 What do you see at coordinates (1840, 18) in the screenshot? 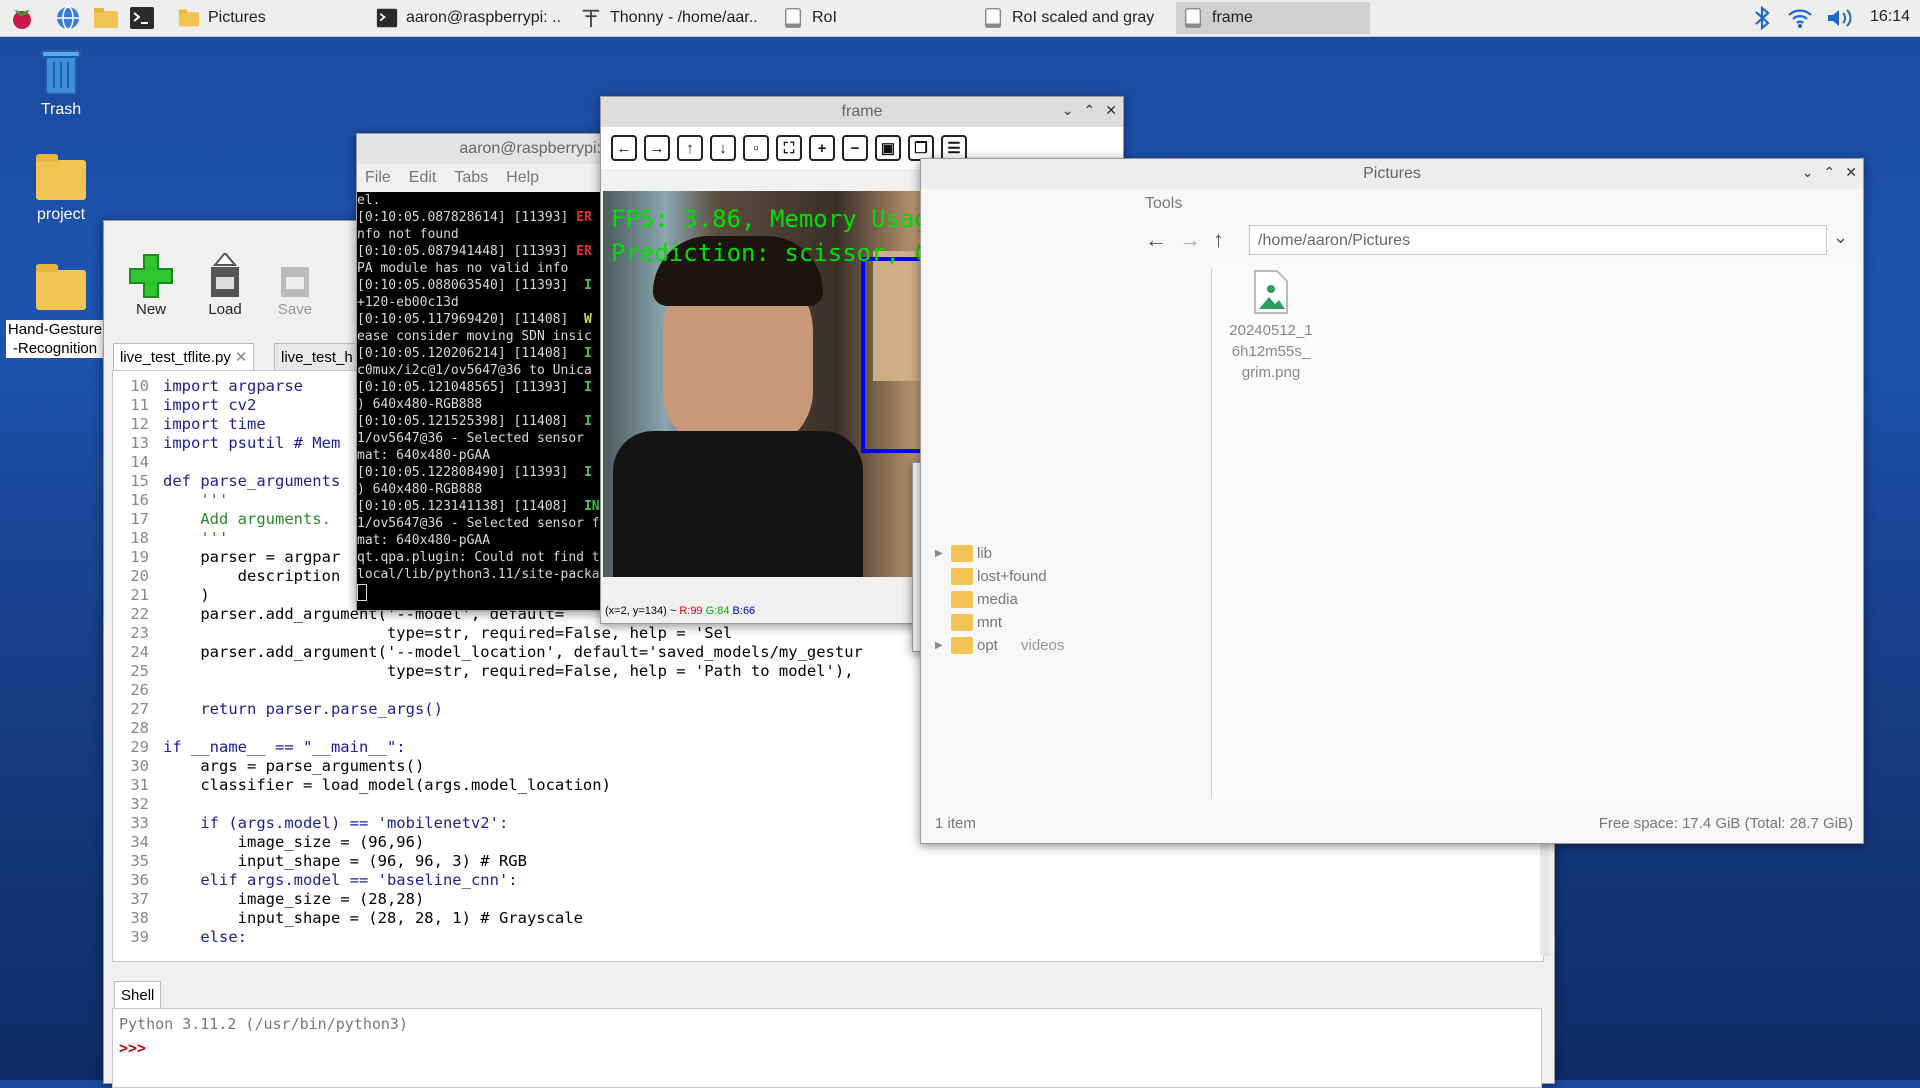
I see `volume-icon` at bounding box center [1840, 18].